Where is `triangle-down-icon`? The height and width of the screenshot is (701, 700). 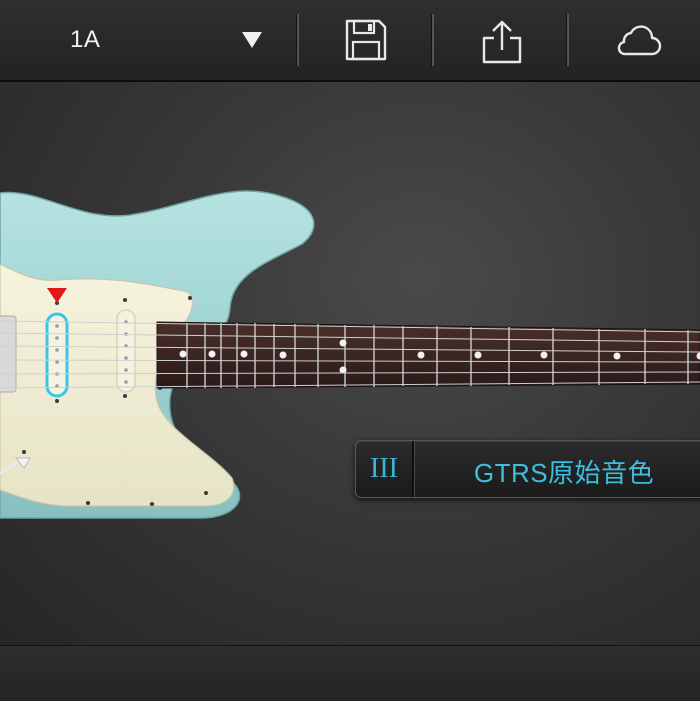 triangle-down-icon is located at coordinates (252, 40).